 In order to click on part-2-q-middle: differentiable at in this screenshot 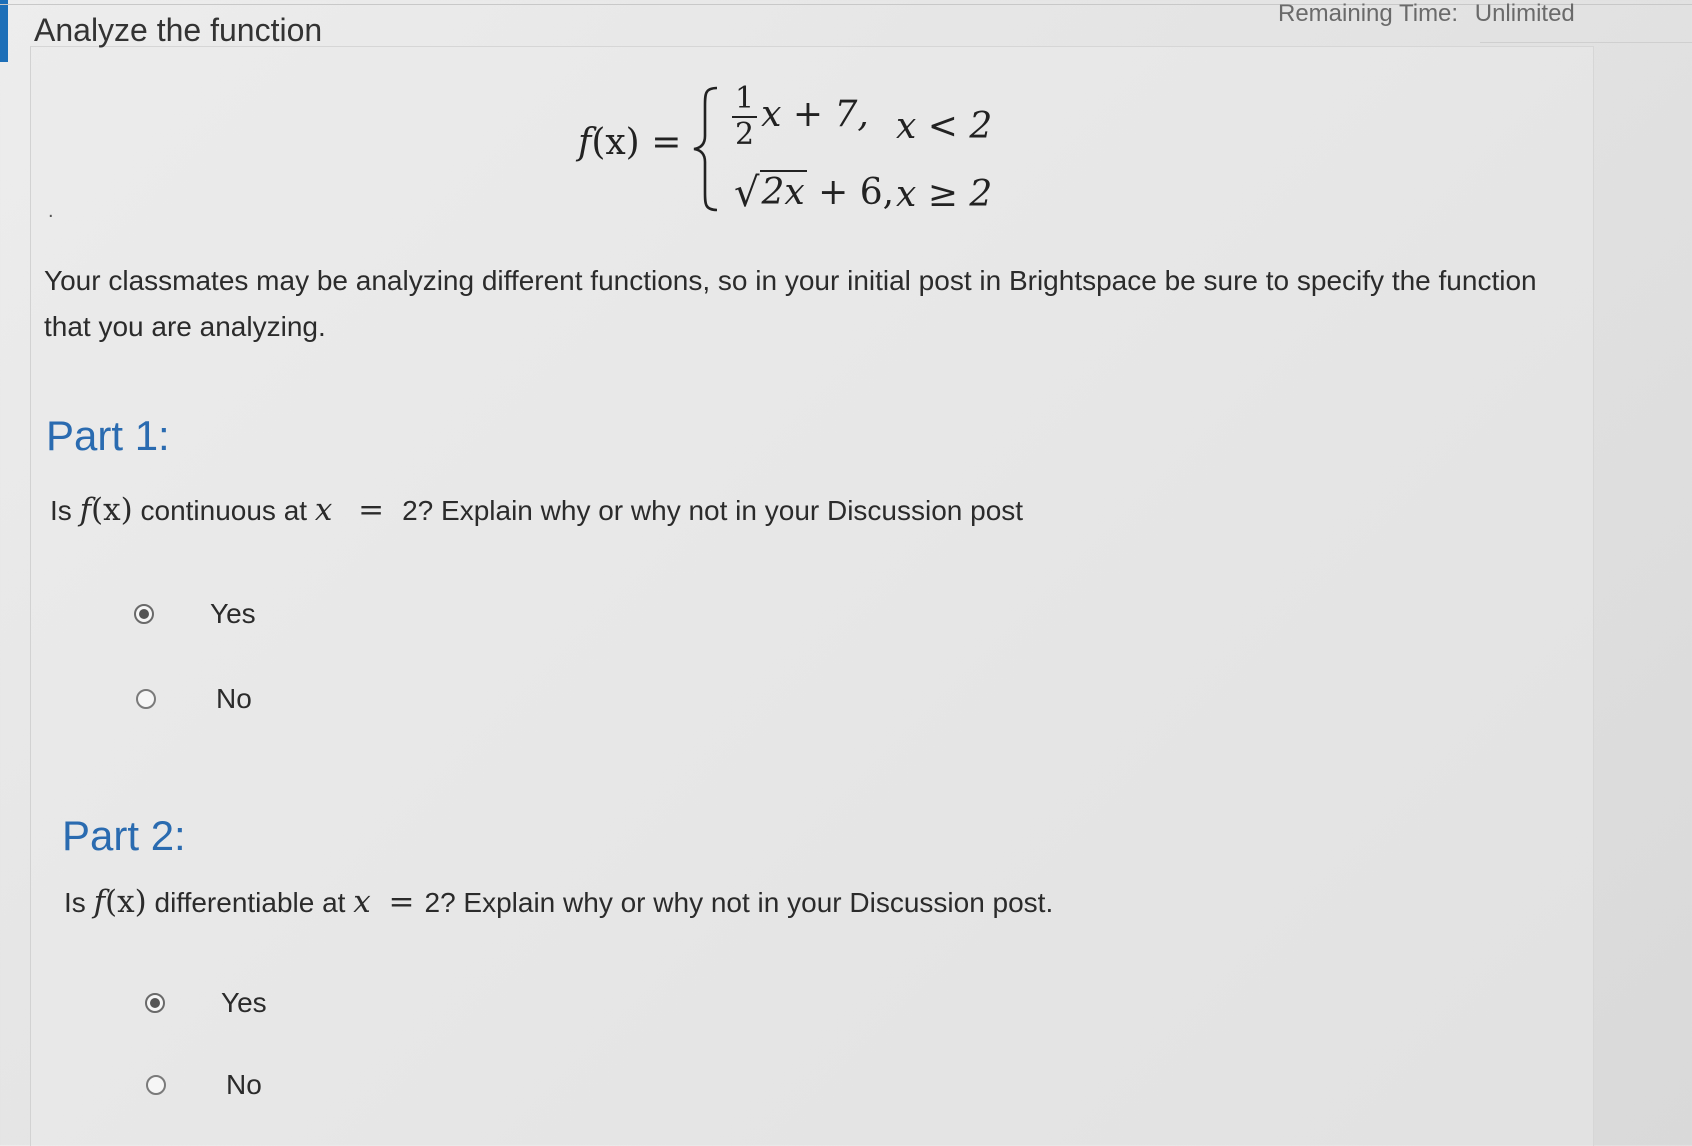, I will do `click(250, 902)`.